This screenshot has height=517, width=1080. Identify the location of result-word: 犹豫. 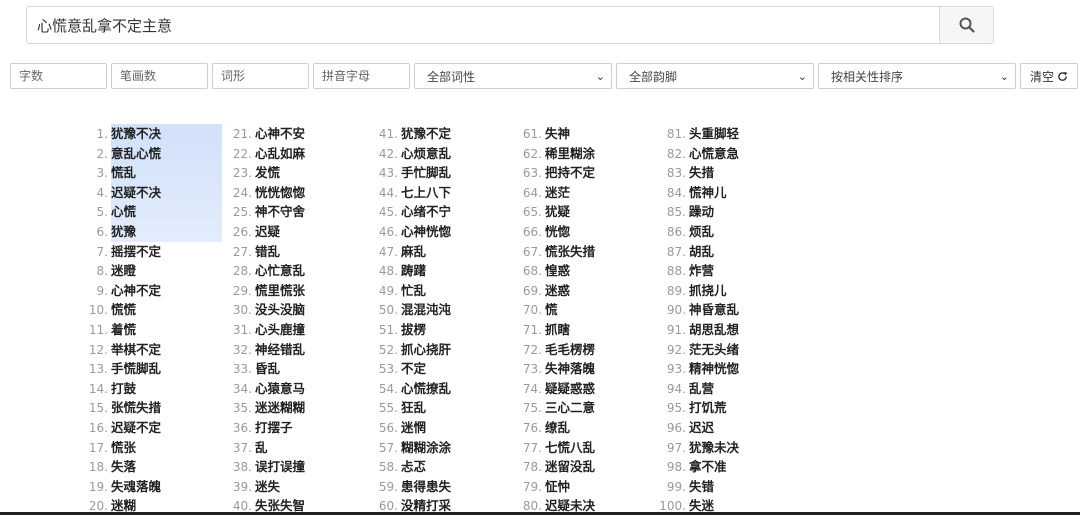
(123, 231).